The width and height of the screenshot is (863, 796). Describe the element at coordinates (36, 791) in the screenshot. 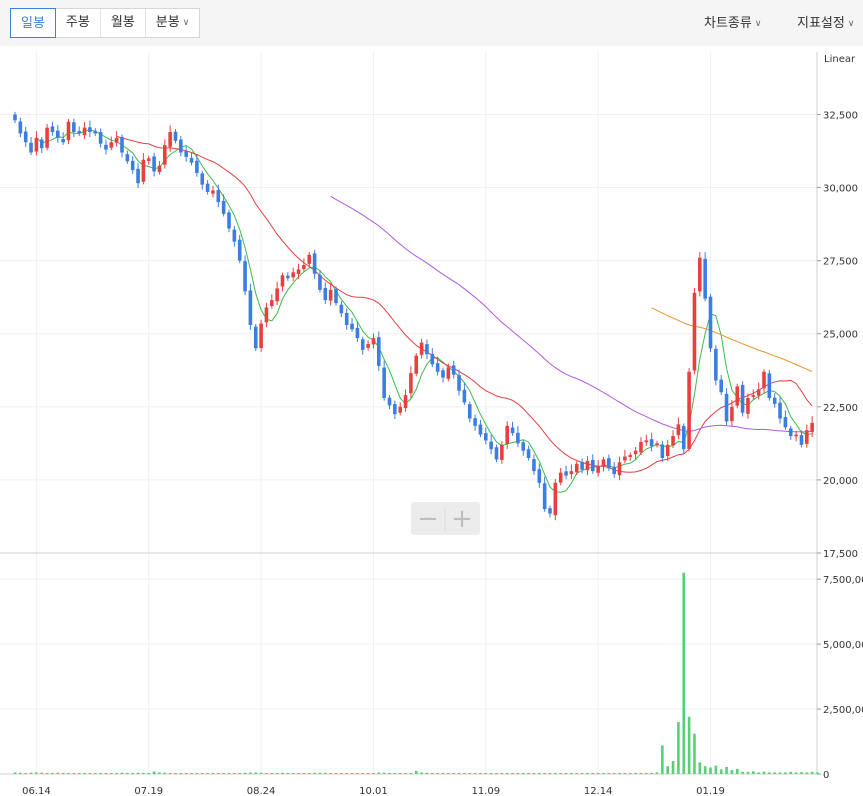

I see `date-tick-label: 06.14` at that location.